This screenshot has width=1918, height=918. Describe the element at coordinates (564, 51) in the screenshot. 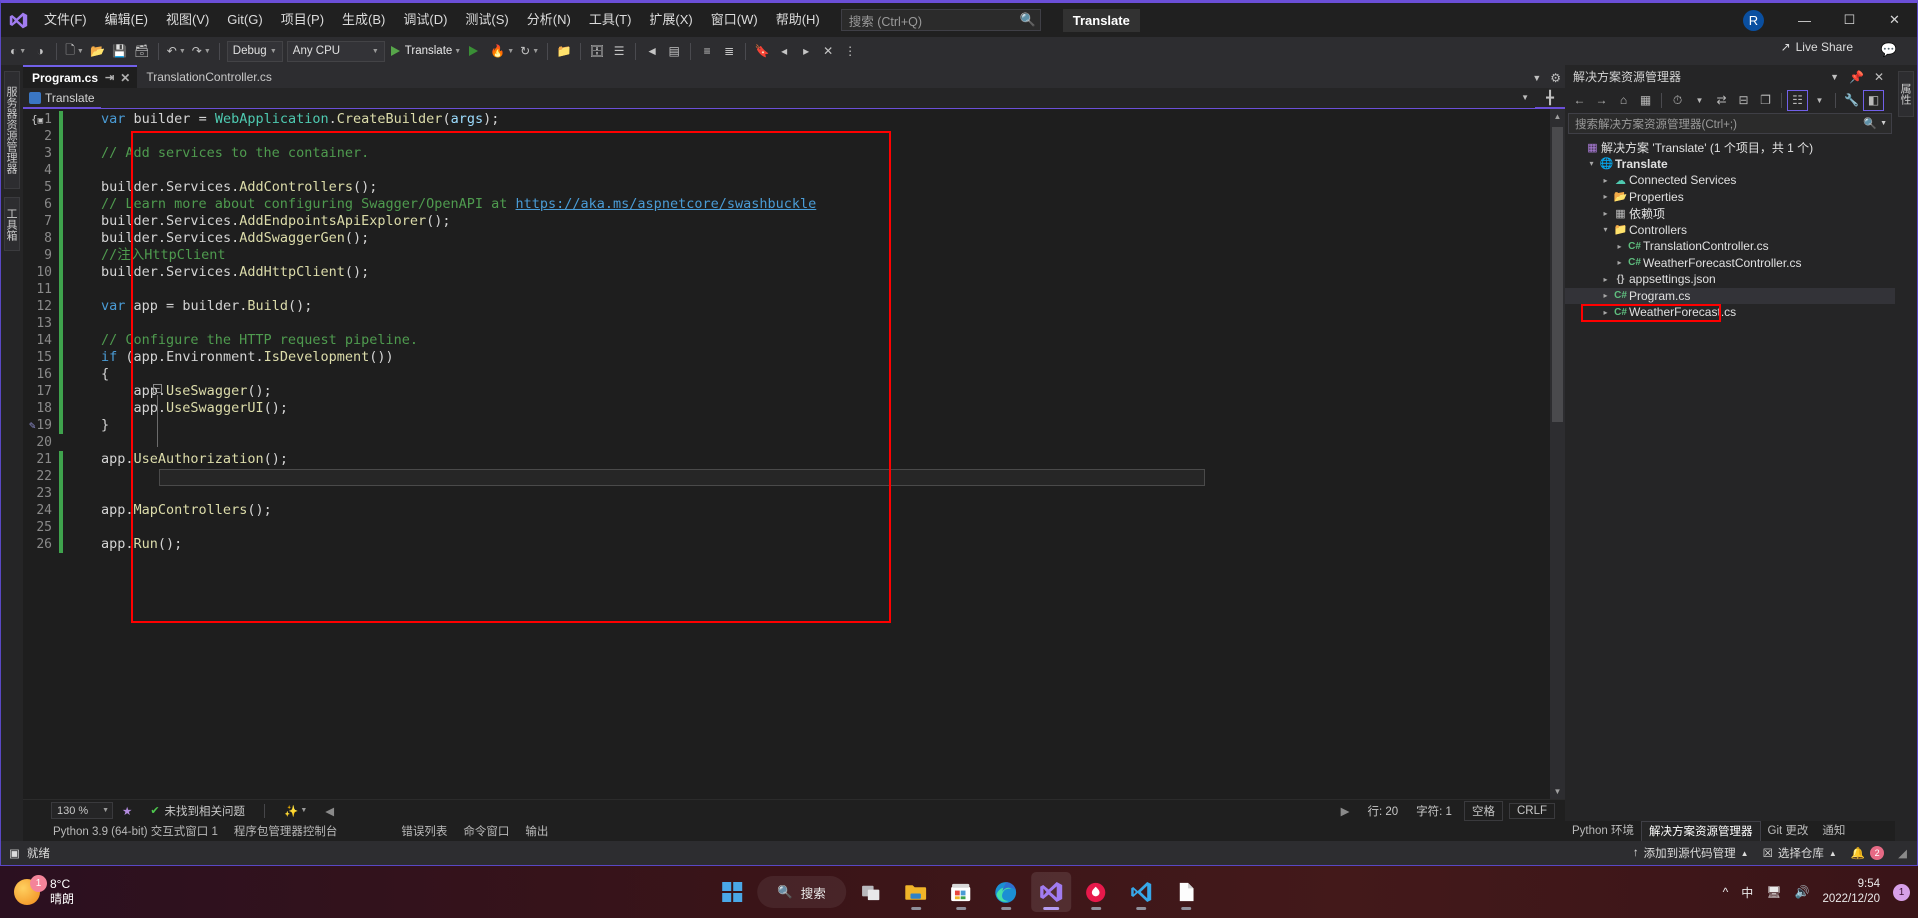

I see `solution-folder-icon: 📁` at that location.